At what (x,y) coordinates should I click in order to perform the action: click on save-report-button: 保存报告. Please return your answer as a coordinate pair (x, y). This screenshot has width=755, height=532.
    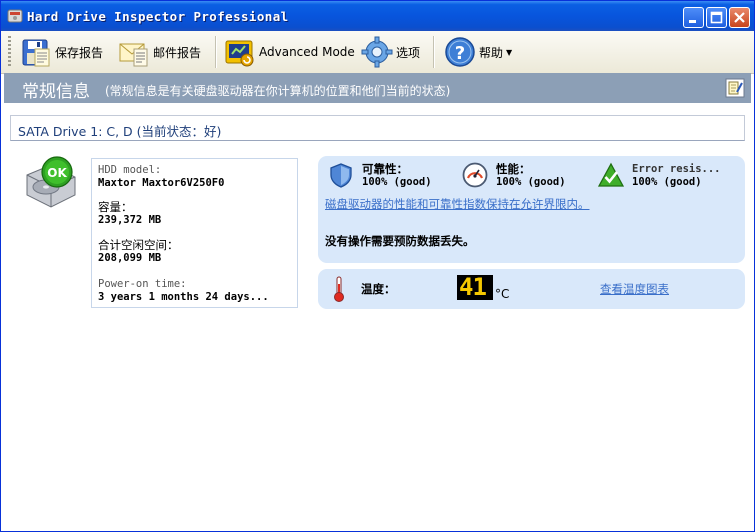
    Looking at the image, I should click on (61, 52).